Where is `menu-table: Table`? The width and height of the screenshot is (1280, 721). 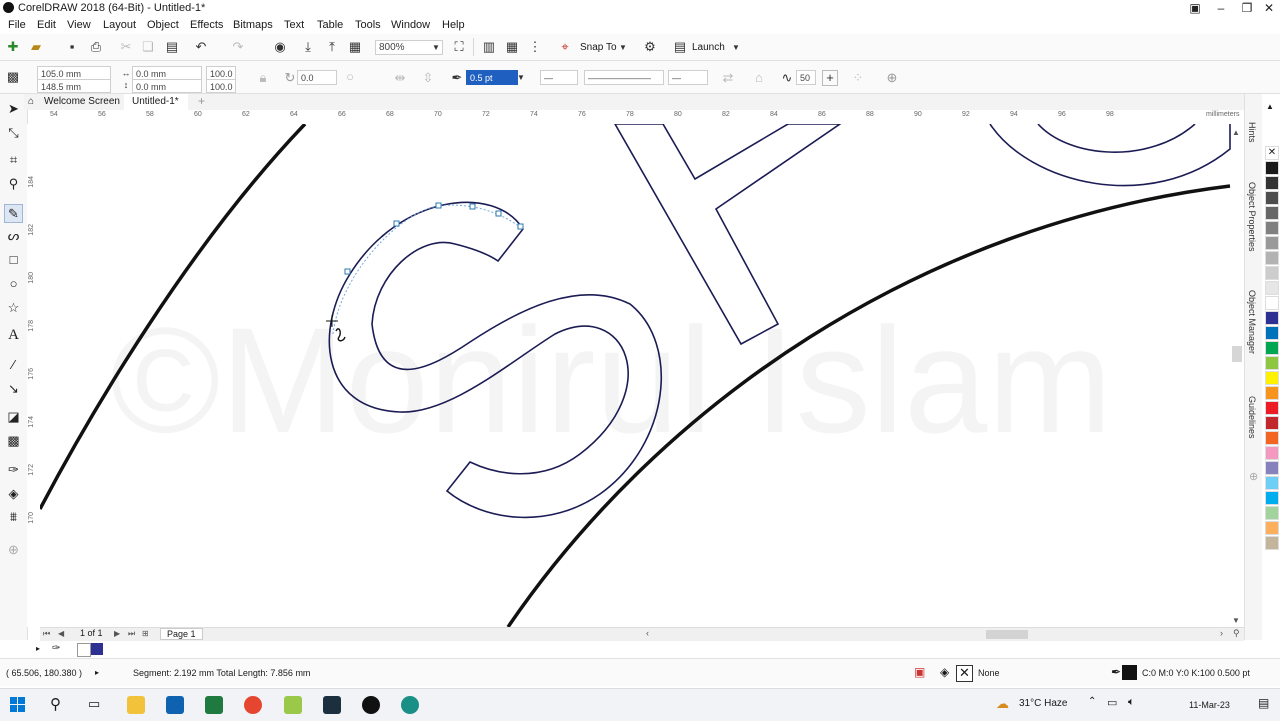
menu-table: Table is located at coordinates (330, 25).